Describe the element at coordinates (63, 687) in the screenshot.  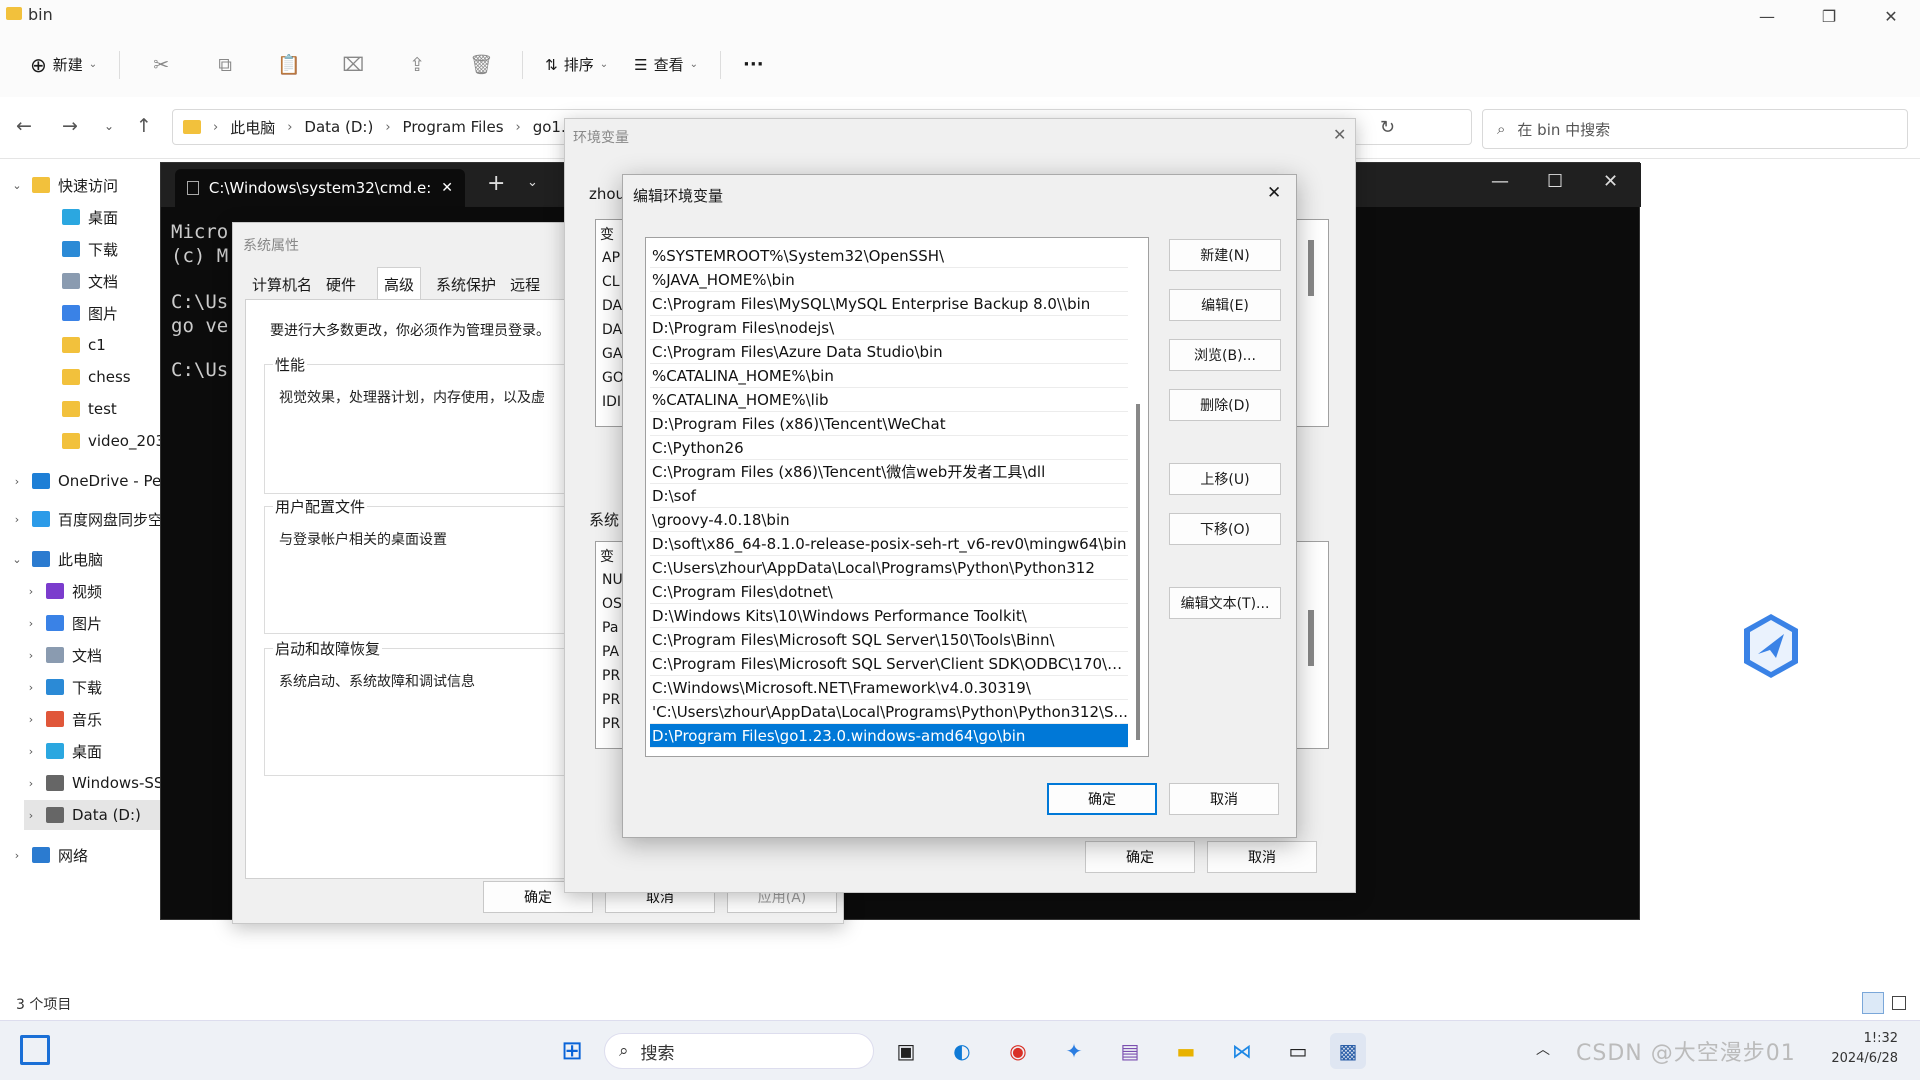
I see `sidebar-item: › 下载` at that location.